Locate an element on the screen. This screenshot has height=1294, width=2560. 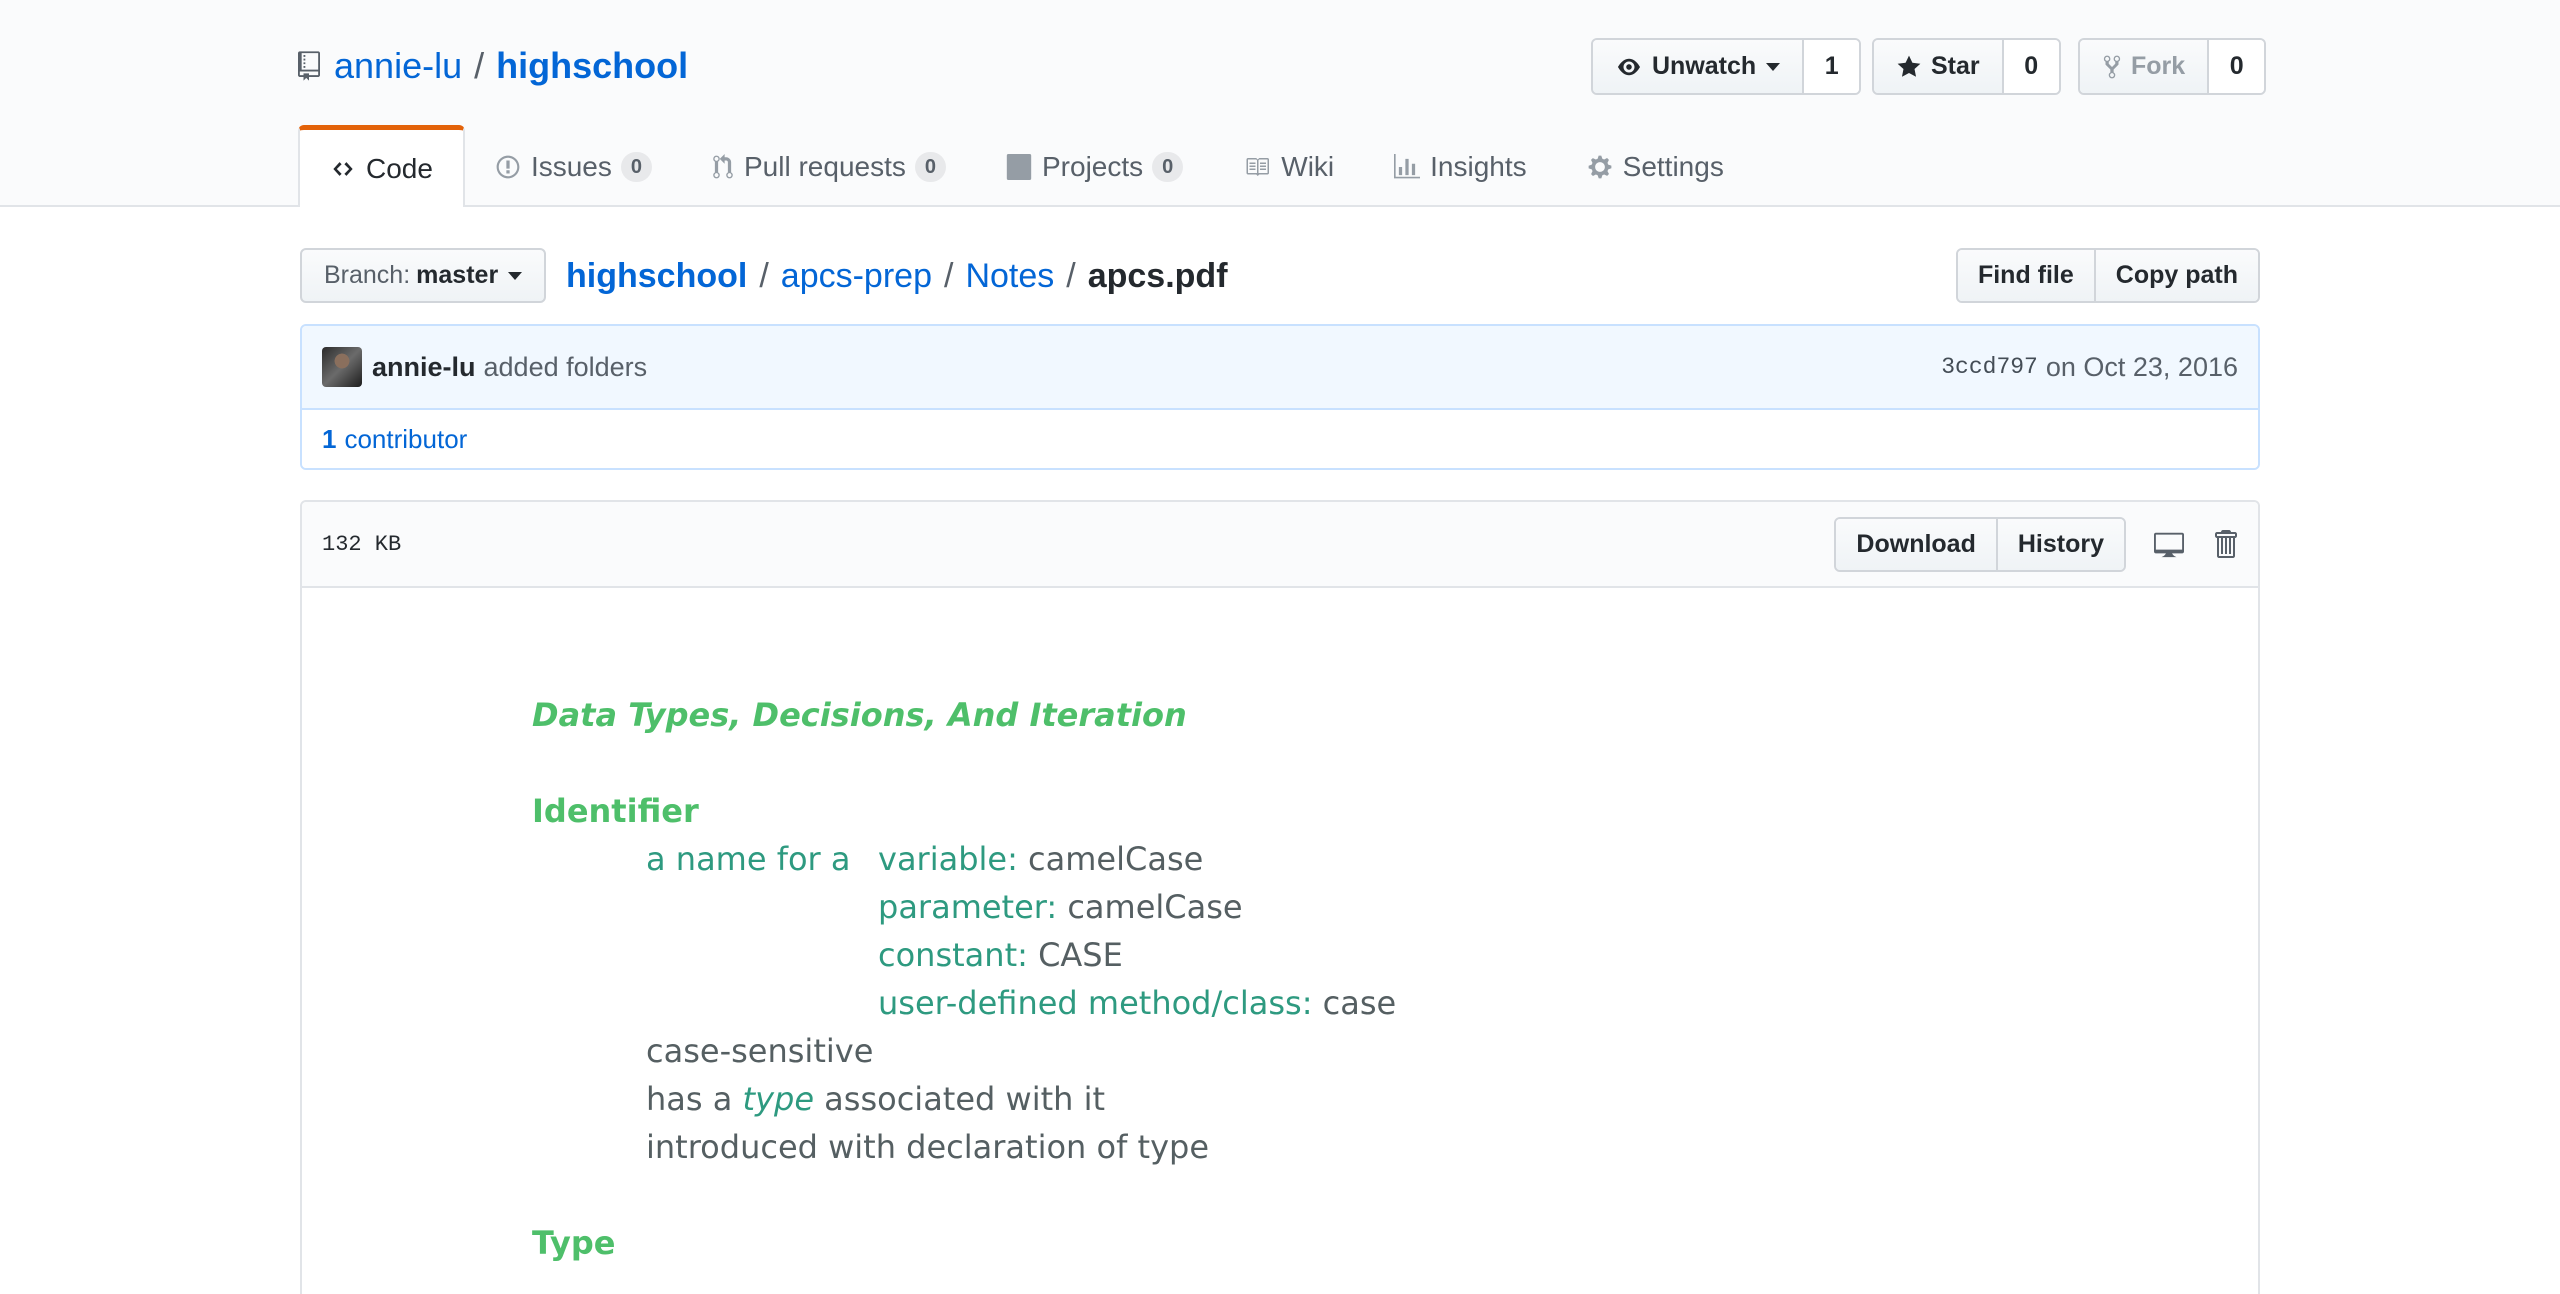
unwatch-label: Unwatch is located at coordinates (1704, 66).